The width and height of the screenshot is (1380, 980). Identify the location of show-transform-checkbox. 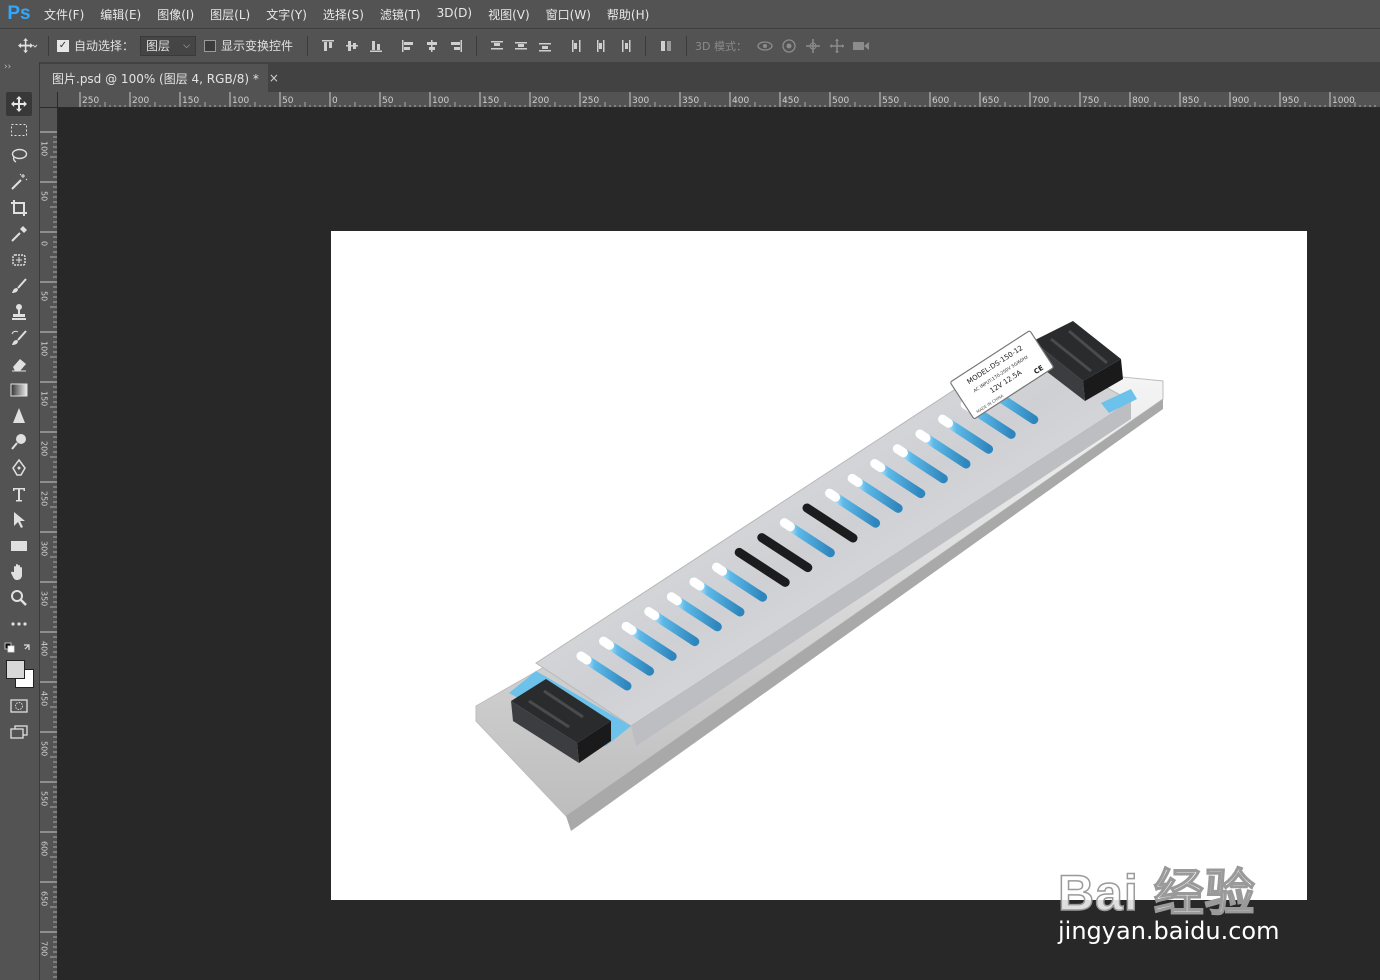
(210, 45).